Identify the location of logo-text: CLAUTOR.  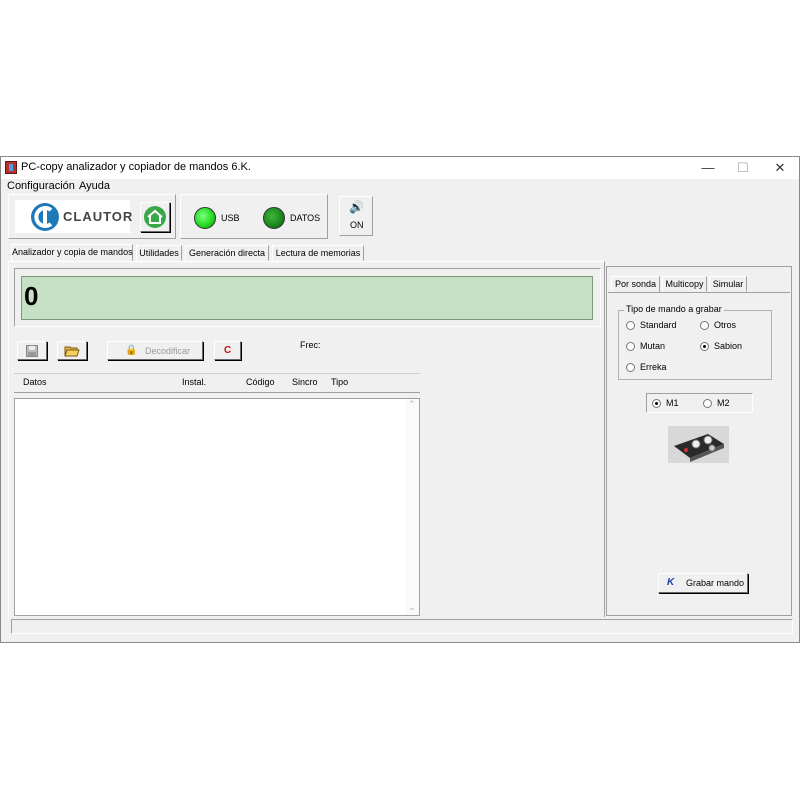
(98, 216).